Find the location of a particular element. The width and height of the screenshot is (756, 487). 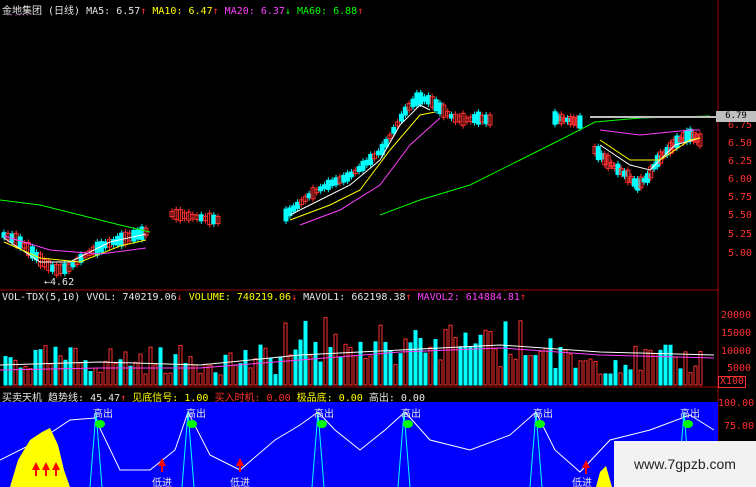

price-tick: 6.50 is located at coordinates (740, 143).